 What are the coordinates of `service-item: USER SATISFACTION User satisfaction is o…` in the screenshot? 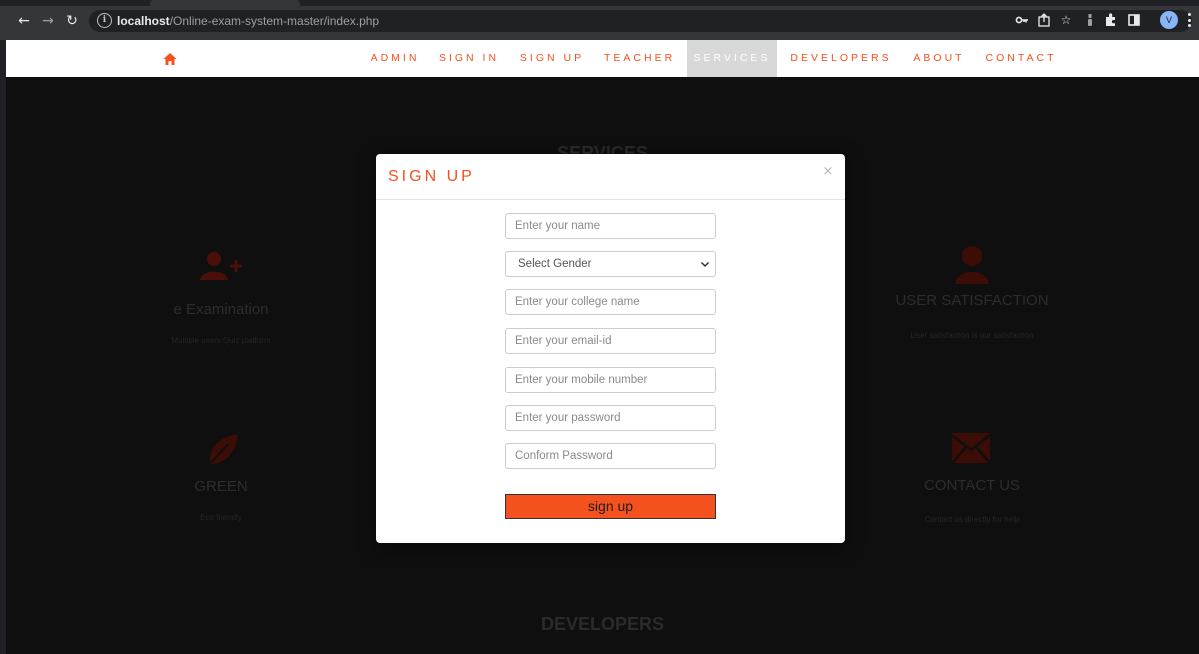 It's located at (972, 316).